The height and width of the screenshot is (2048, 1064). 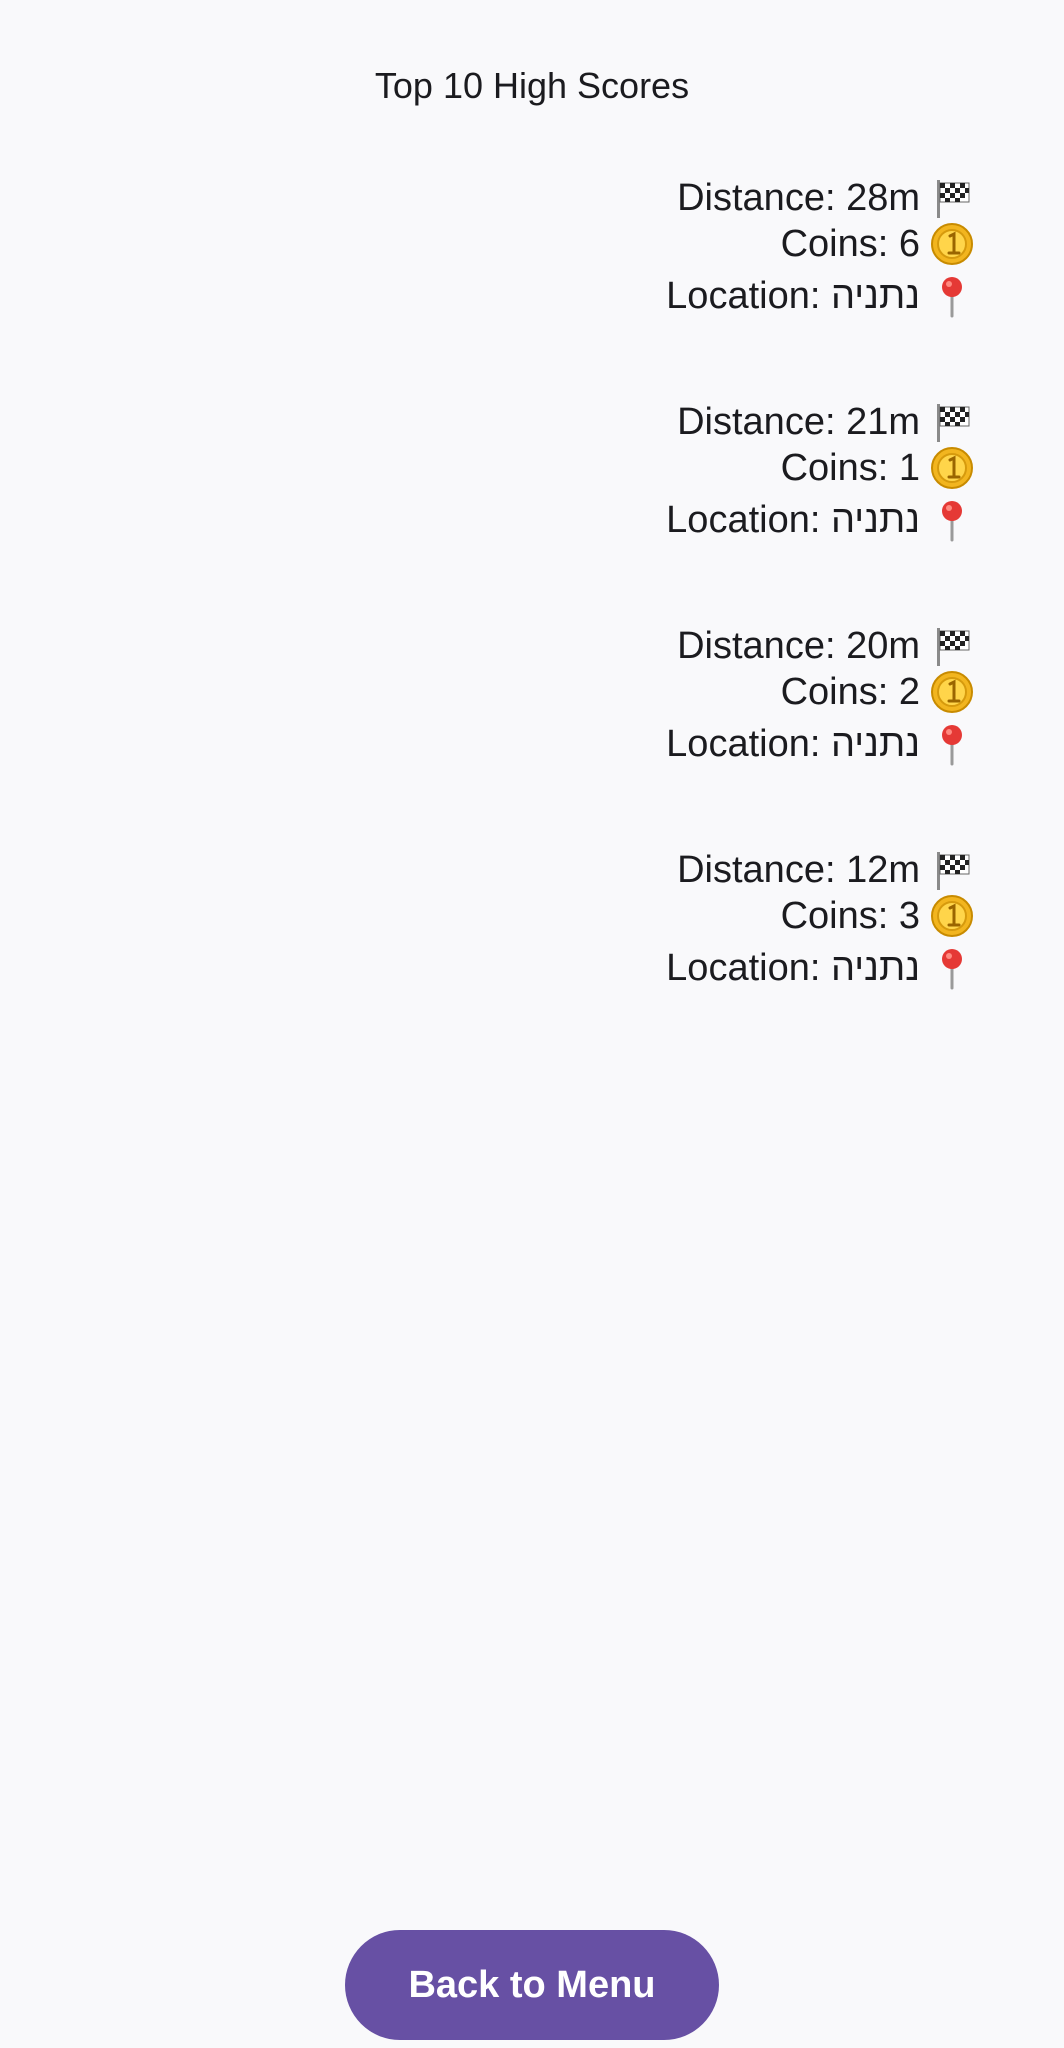 I want to click on coins-row: Coins: 1, so click(x=877, y=468).